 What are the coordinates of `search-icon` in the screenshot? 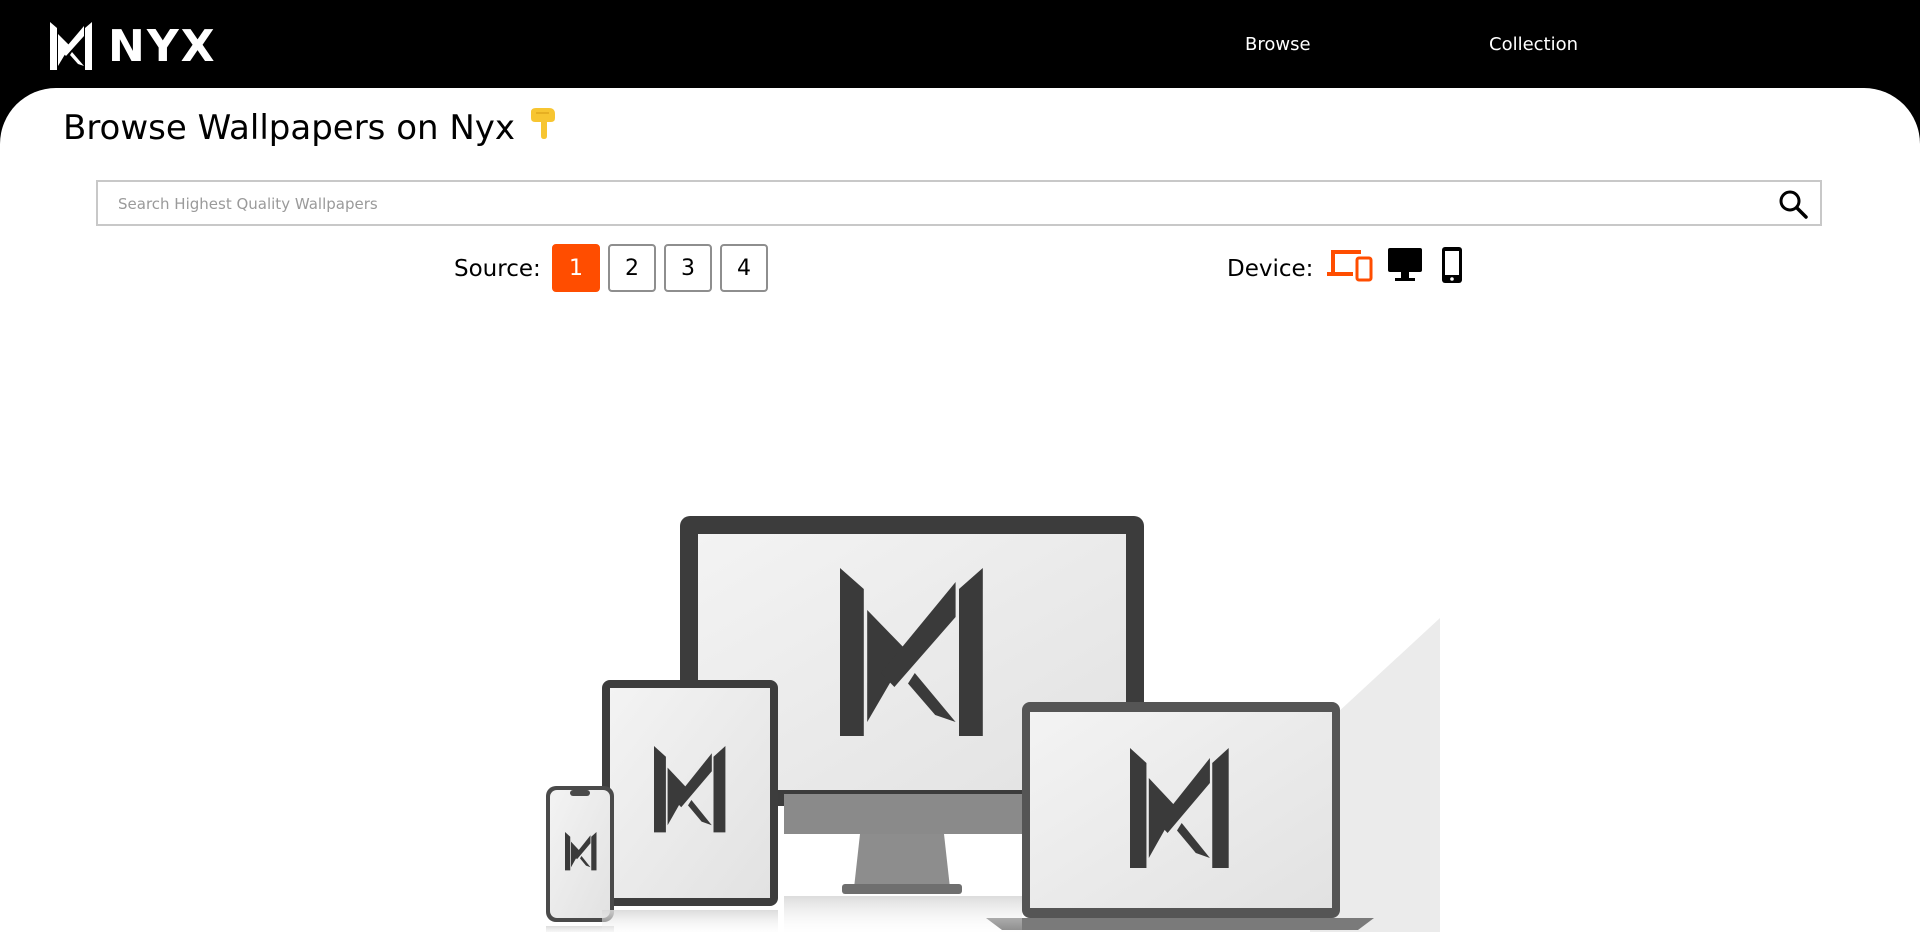 It's located at (1793, 206).